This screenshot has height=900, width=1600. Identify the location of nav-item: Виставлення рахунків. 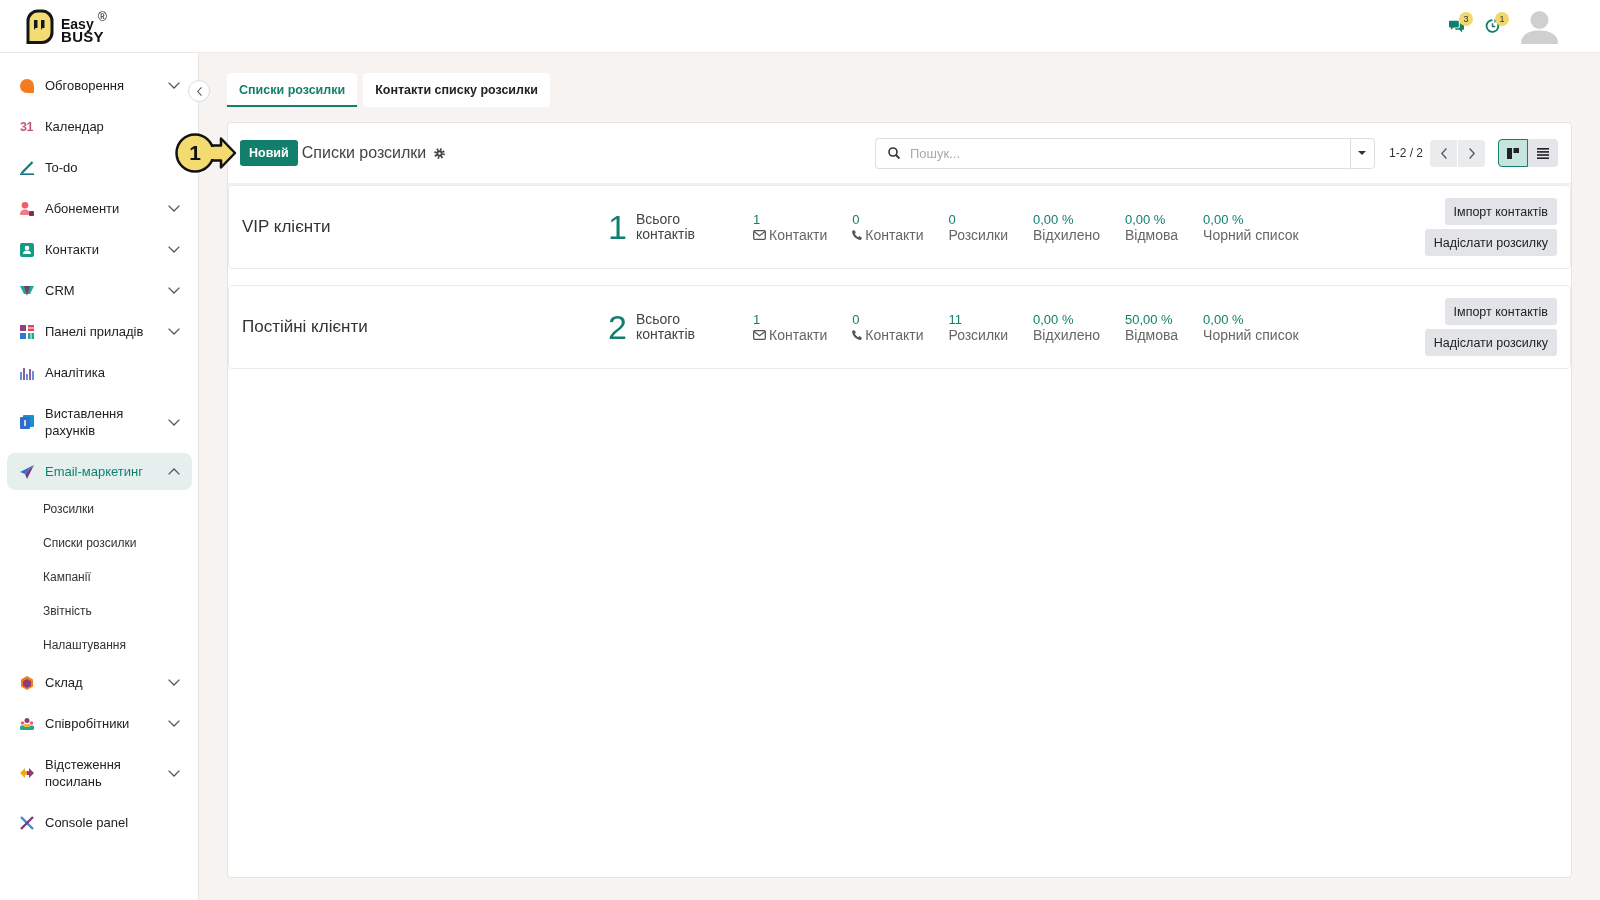
(99, 422).